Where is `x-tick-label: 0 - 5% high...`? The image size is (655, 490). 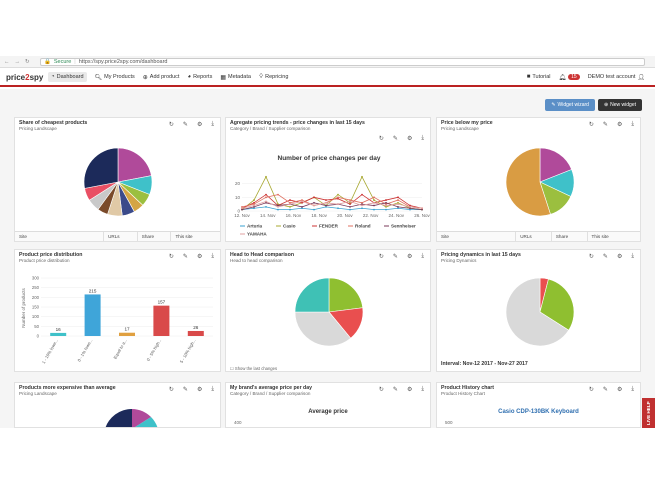 x-tick-label: 0 - 5% high... is located at coordinates (154, 350).